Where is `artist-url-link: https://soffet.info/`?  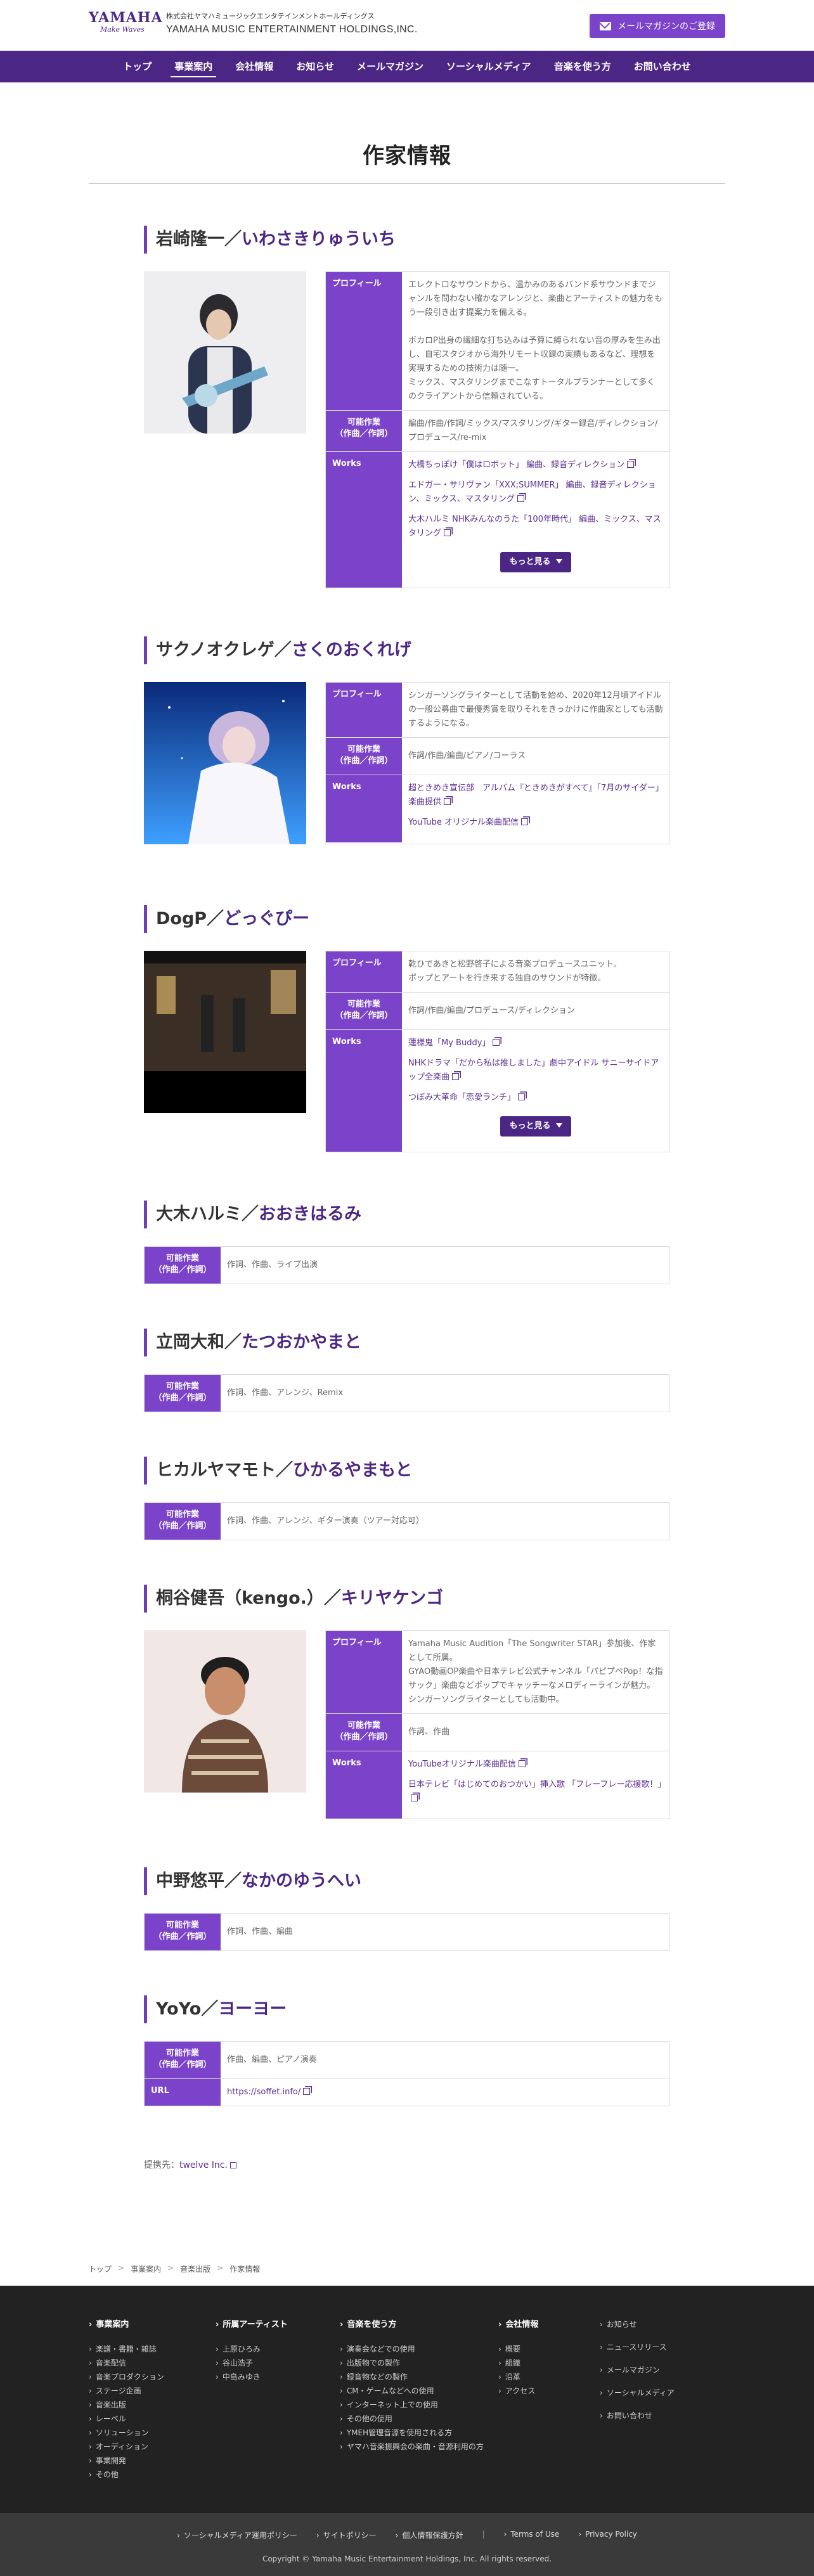
artist-url-link: https://soffet.info/ is located at coordinates (445, 2092).